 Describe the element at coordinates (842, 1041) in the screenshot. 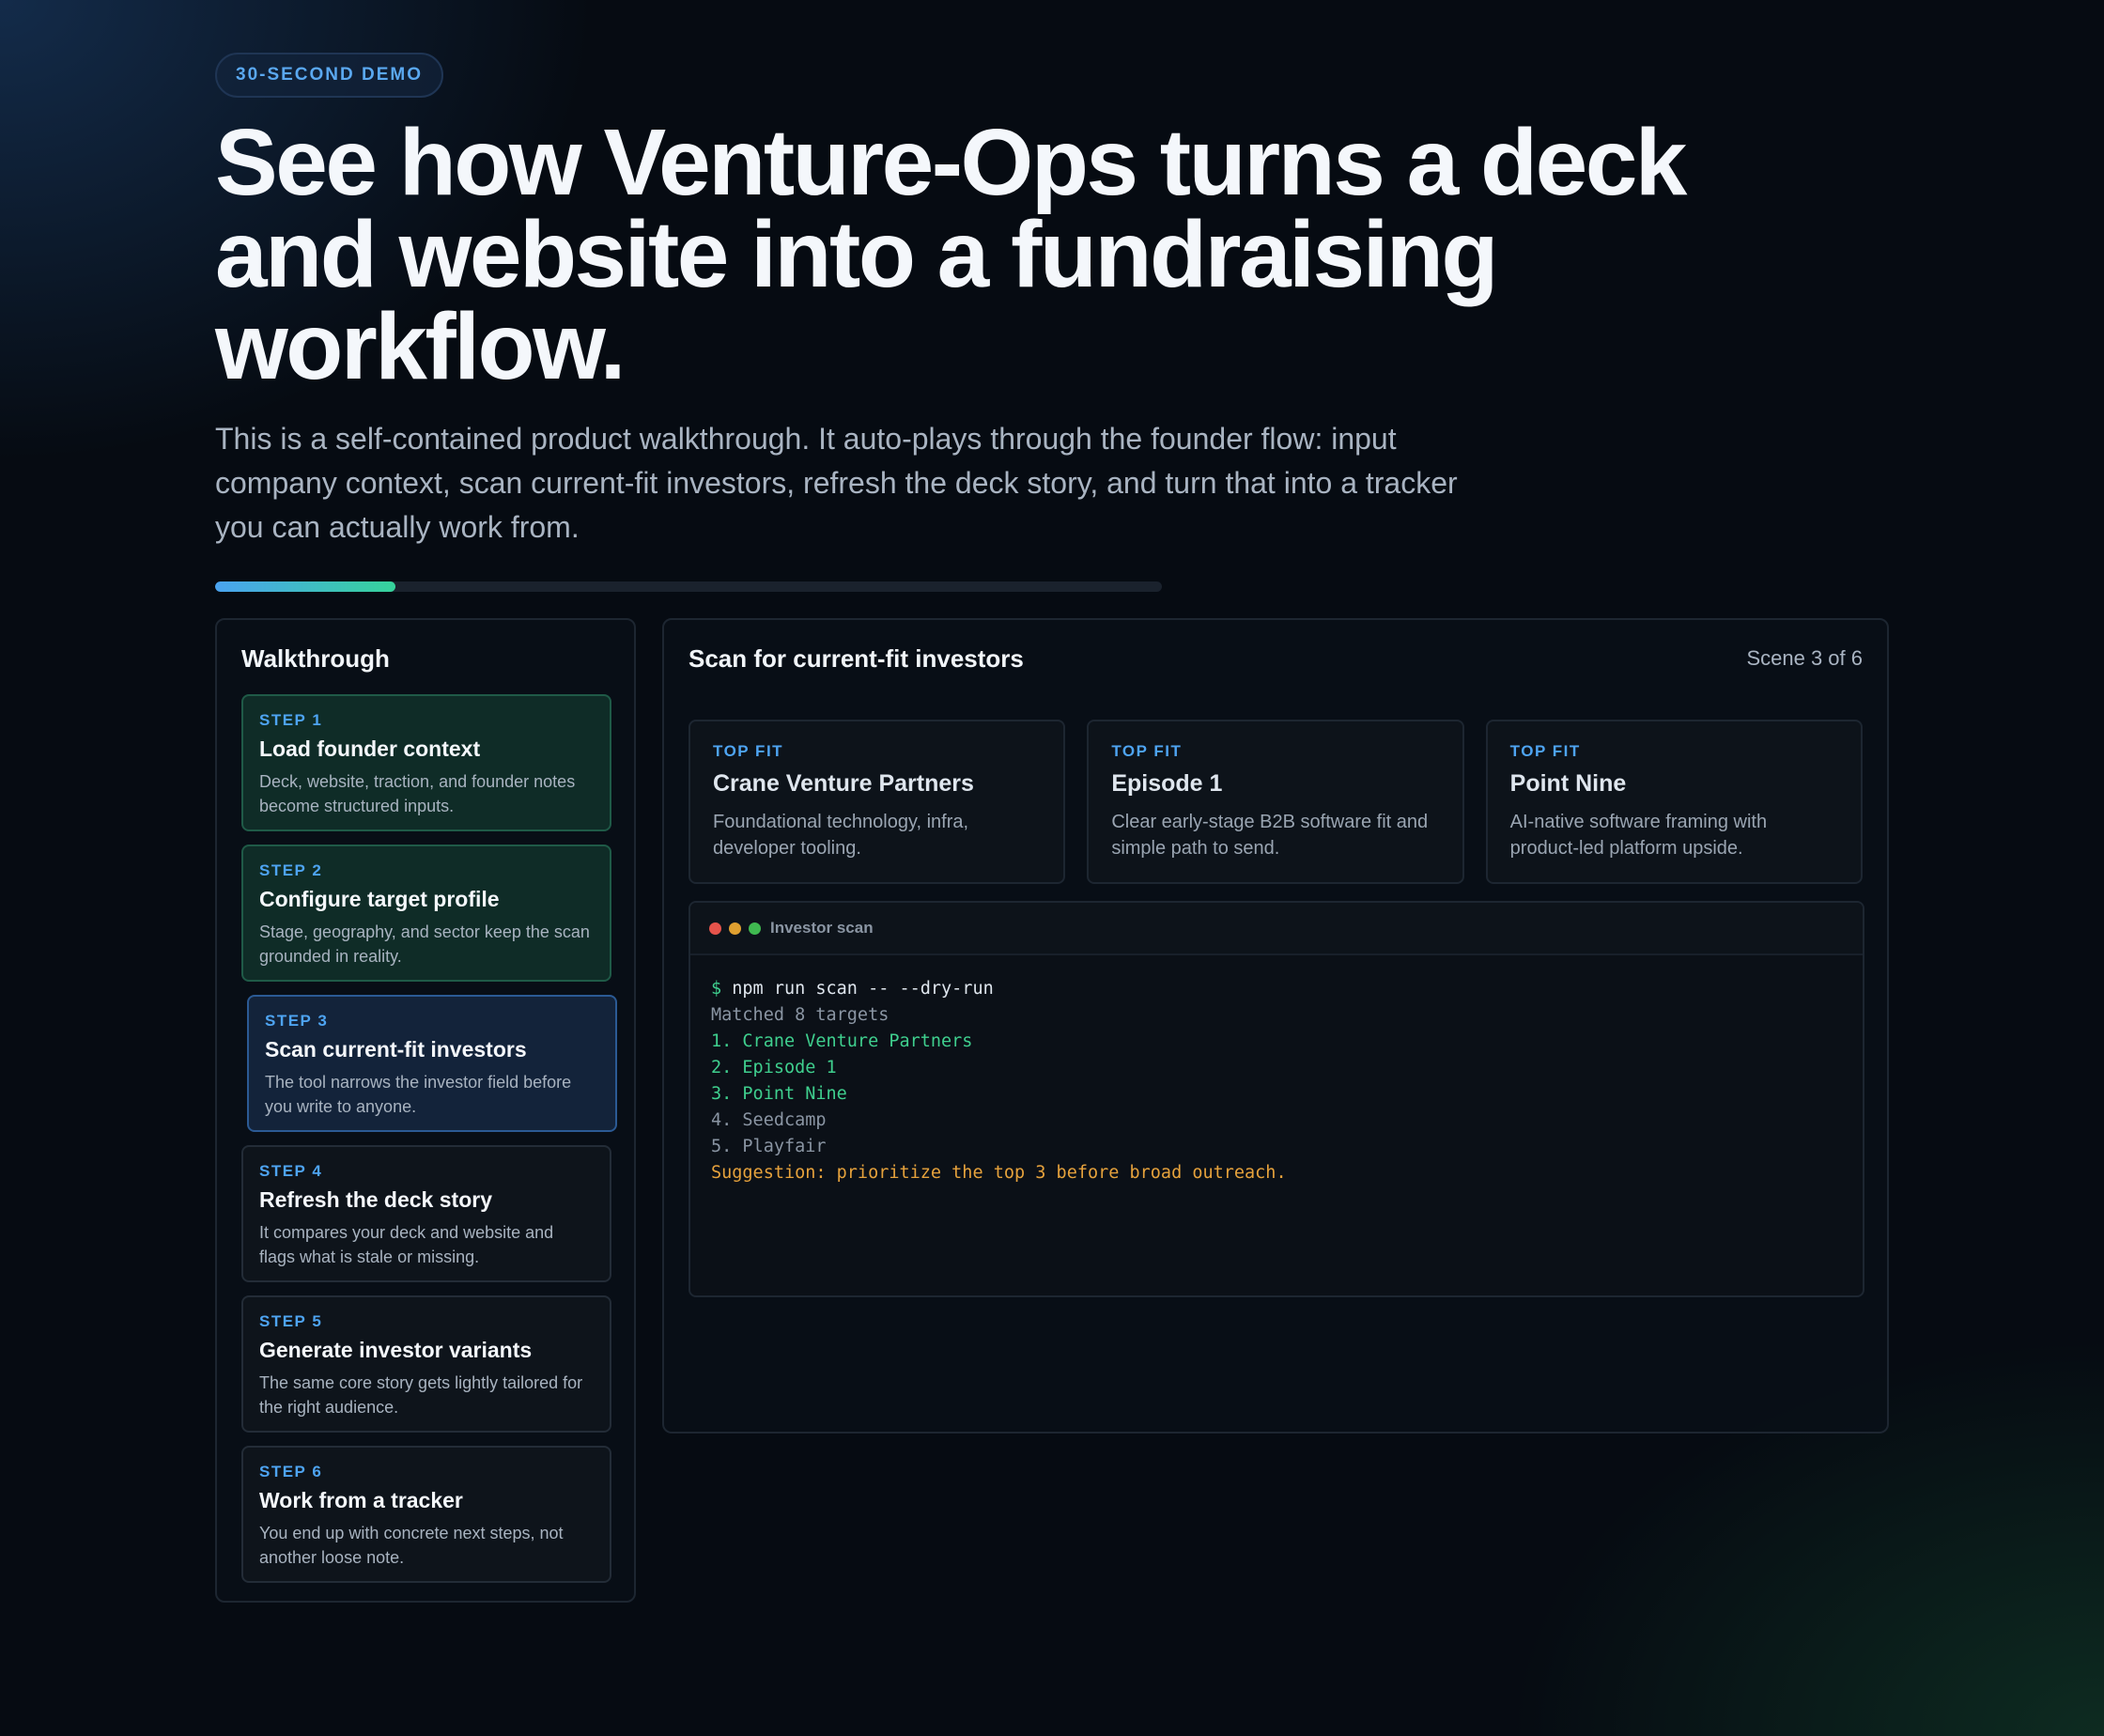

I see `terminal-line: 1. Crane Venture Partners` at that location.